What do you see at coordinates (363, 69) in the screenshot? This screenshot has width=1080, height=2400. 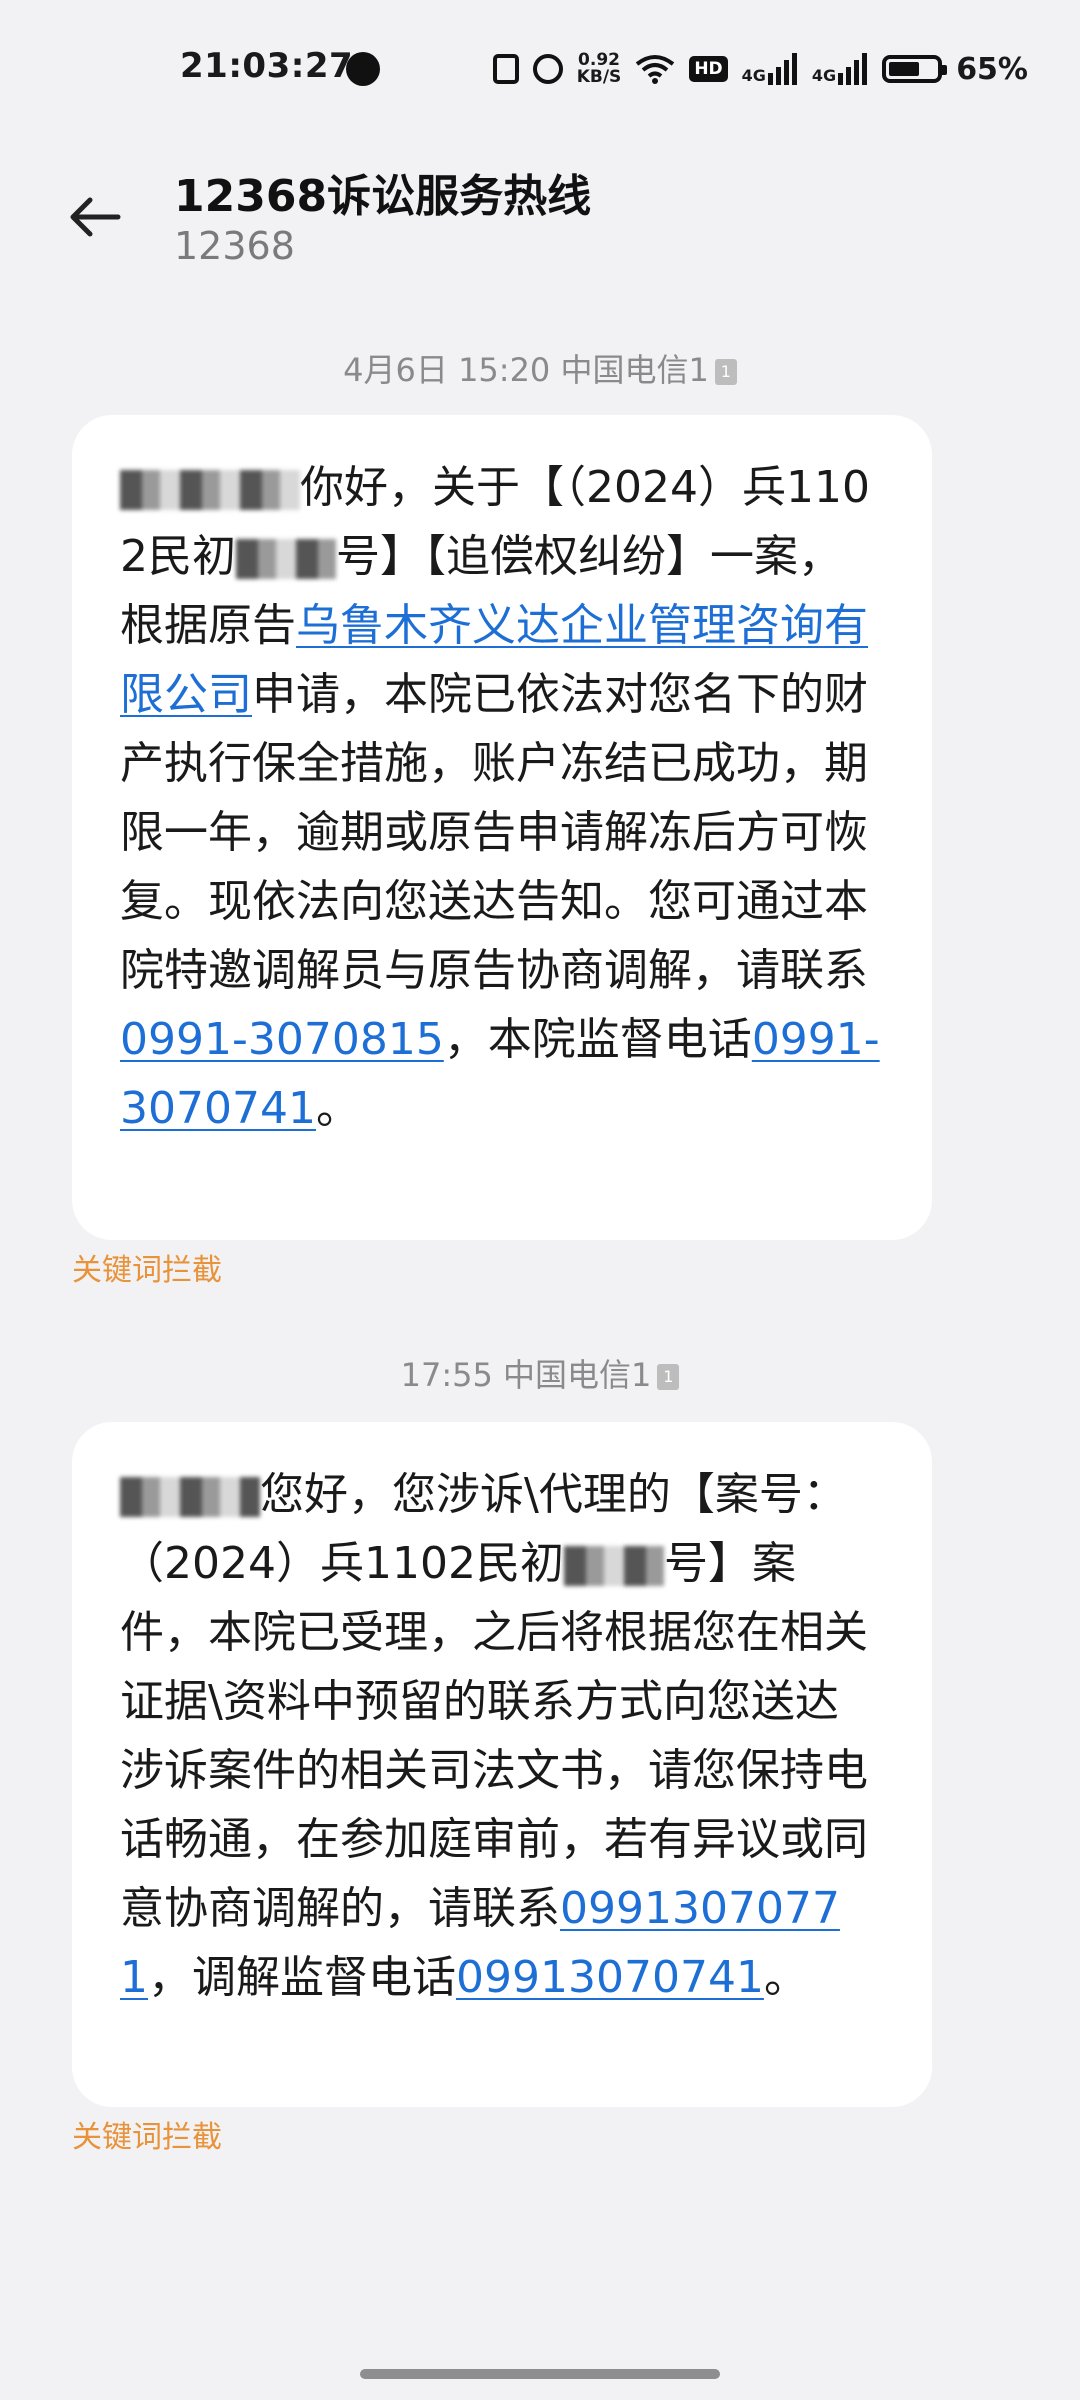 I see `notification-app-icon` at bounding box center [363, 69].